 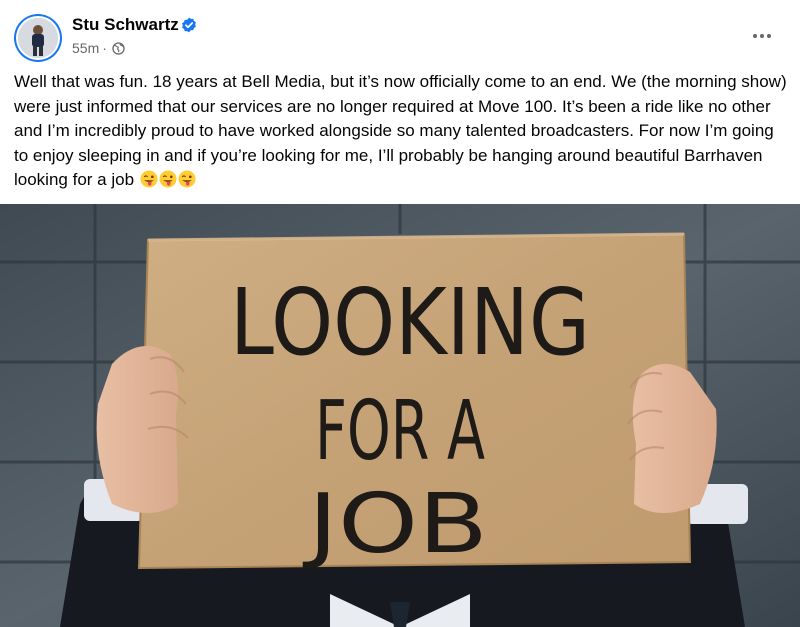 What do you see at coordinates (125, 25) in the screenshot?
I see `author-name: Stu Schwartz` at bounding box center [125, 25].